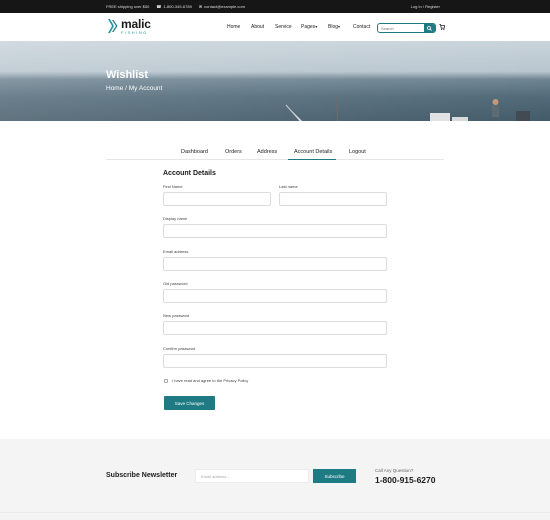 This screenshot has width=550, height=520. Describe the element at coordinates (313, 152) in the screenshot. I see `tab-account-details: Account Details` at that location.